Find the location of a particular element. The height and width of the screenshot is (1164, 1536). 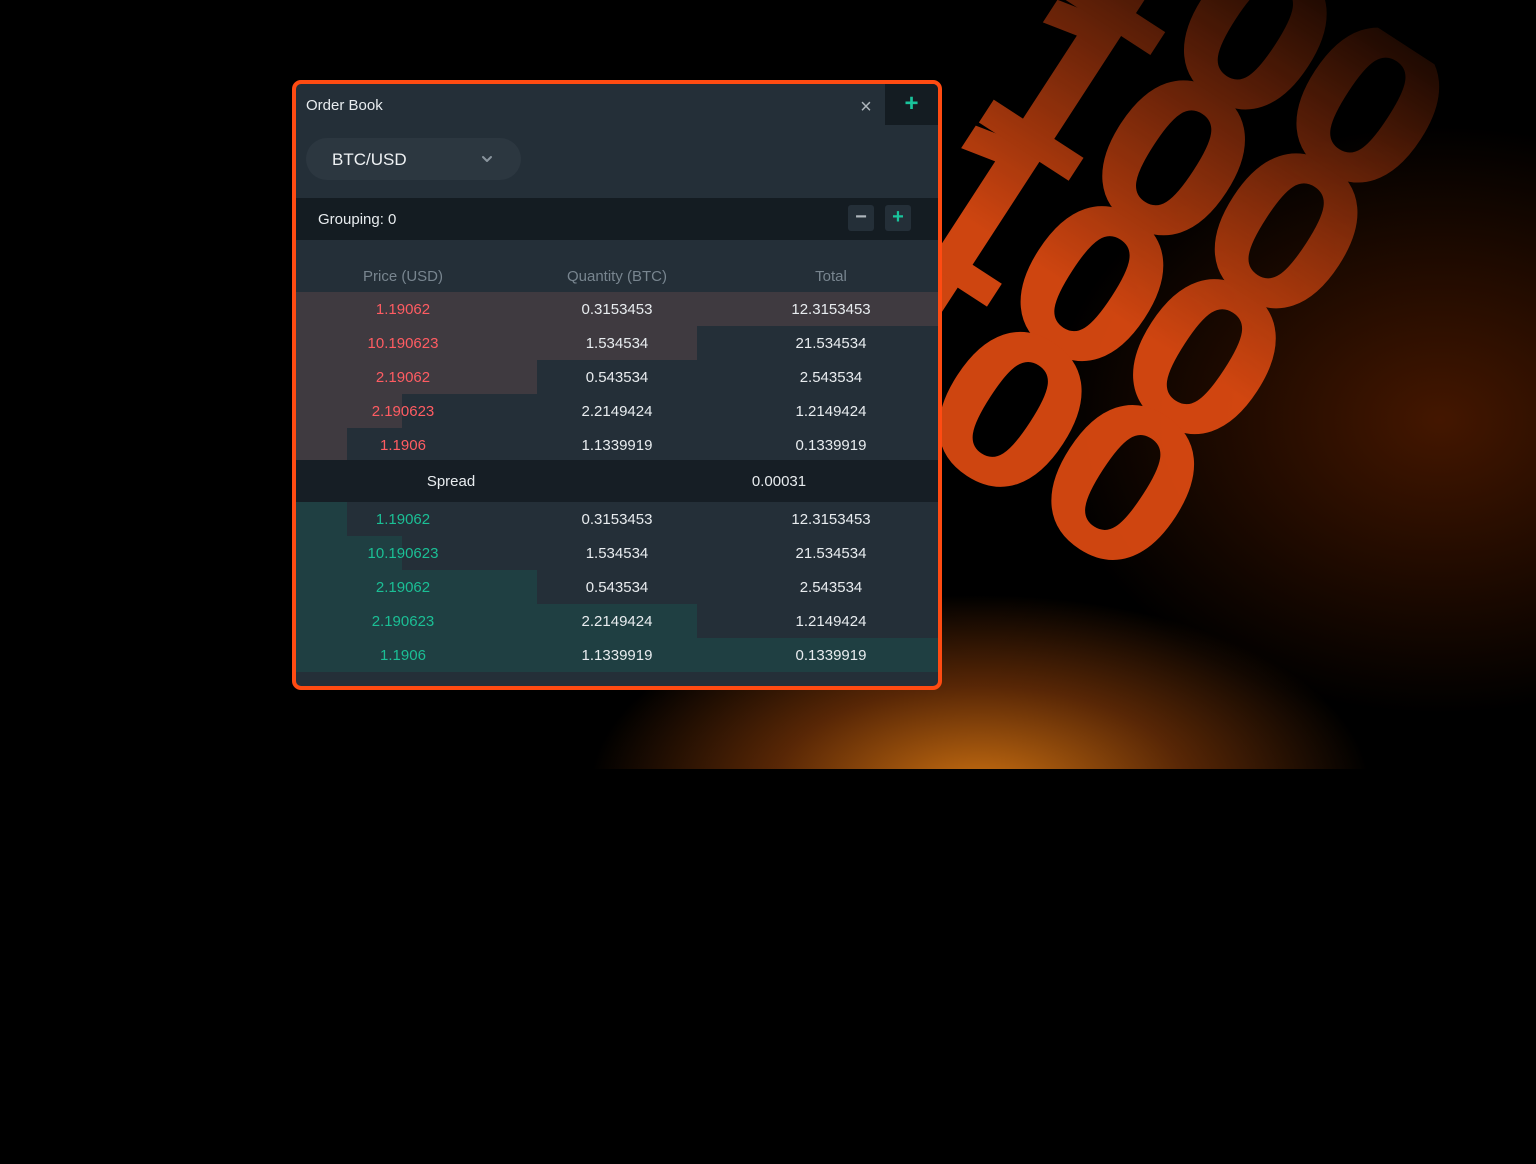

bid-row: 2.19062 0.543534 2.543534 is located at coordinates (617, 587).